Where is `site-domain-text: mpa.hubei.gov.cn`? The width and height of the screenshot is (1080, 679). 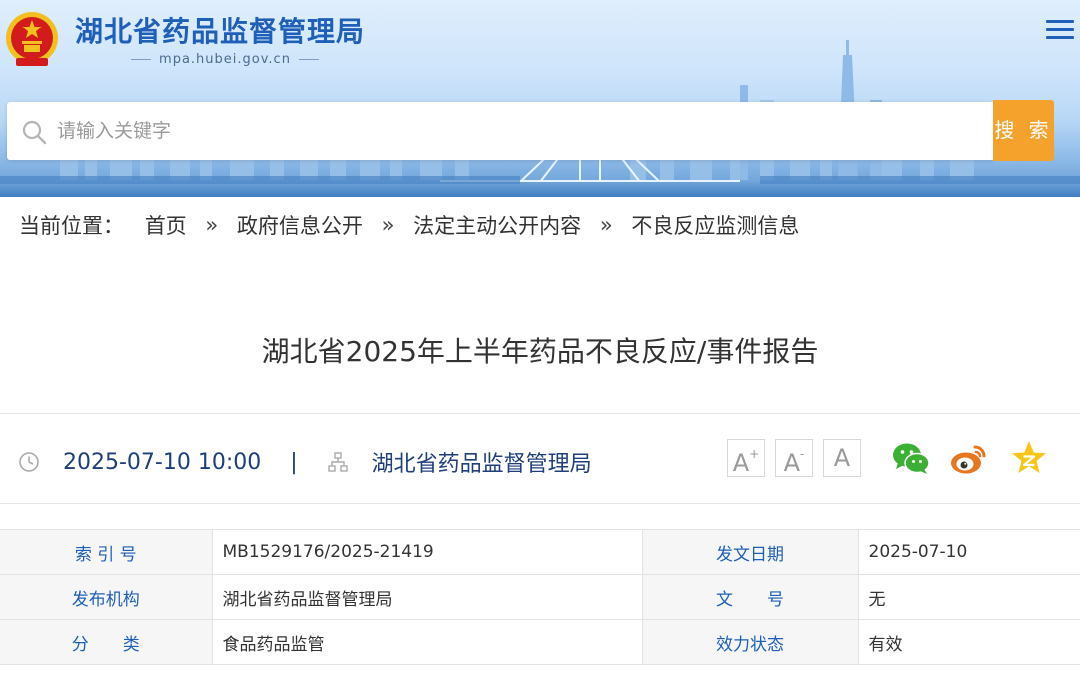
site-domain-text: mpa.hubei.gov.cn is located at coordinates (225, 59).